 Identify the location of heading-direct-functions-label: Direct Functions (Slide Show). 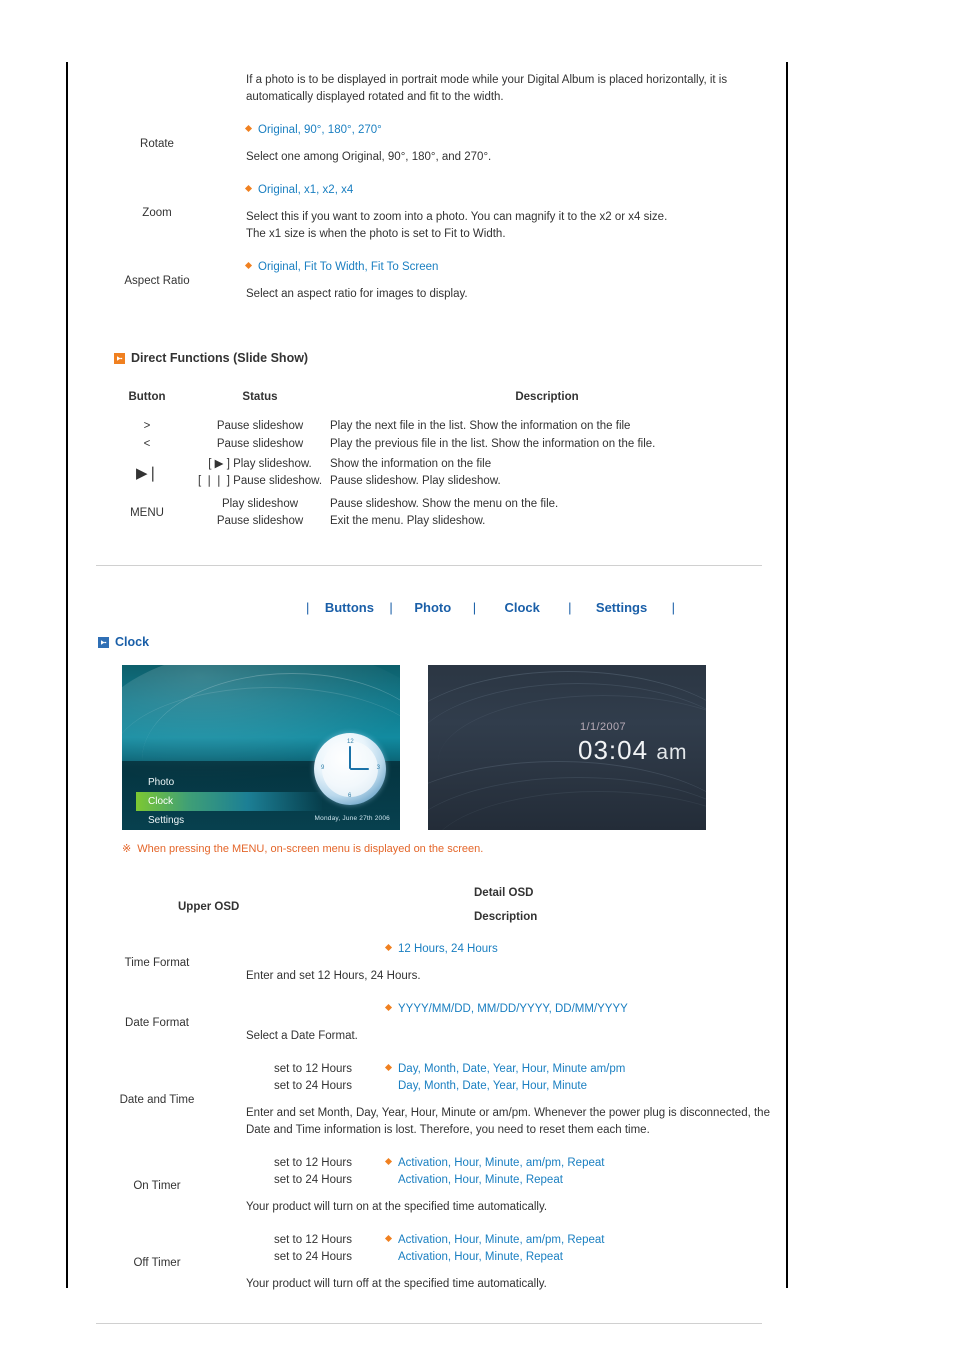
(220, 358).